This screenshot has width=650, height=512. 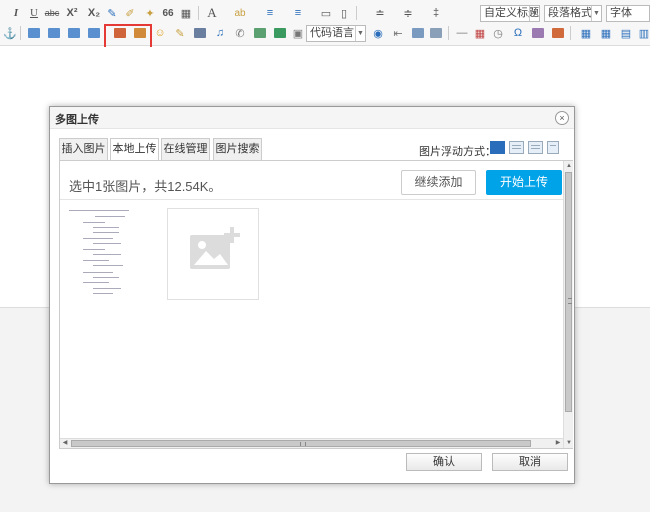 I want to click on subscript-icon: X₂, so click(x=94, y=13).